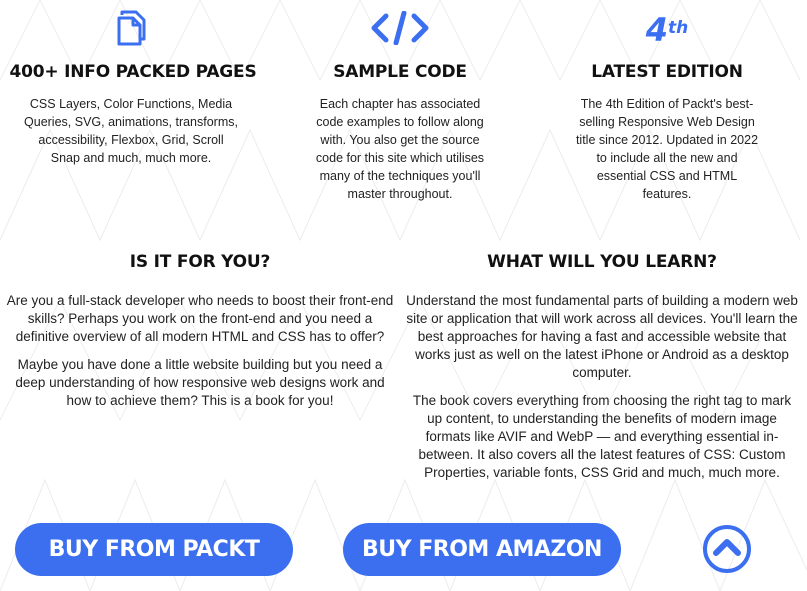 This screenshot has height=591, width=807. What do you see at coordinates (133, 72) in the screenshot?
I see `feature-title: 400+ INFO PACKED PAGES` at bounding box center [133, 72].